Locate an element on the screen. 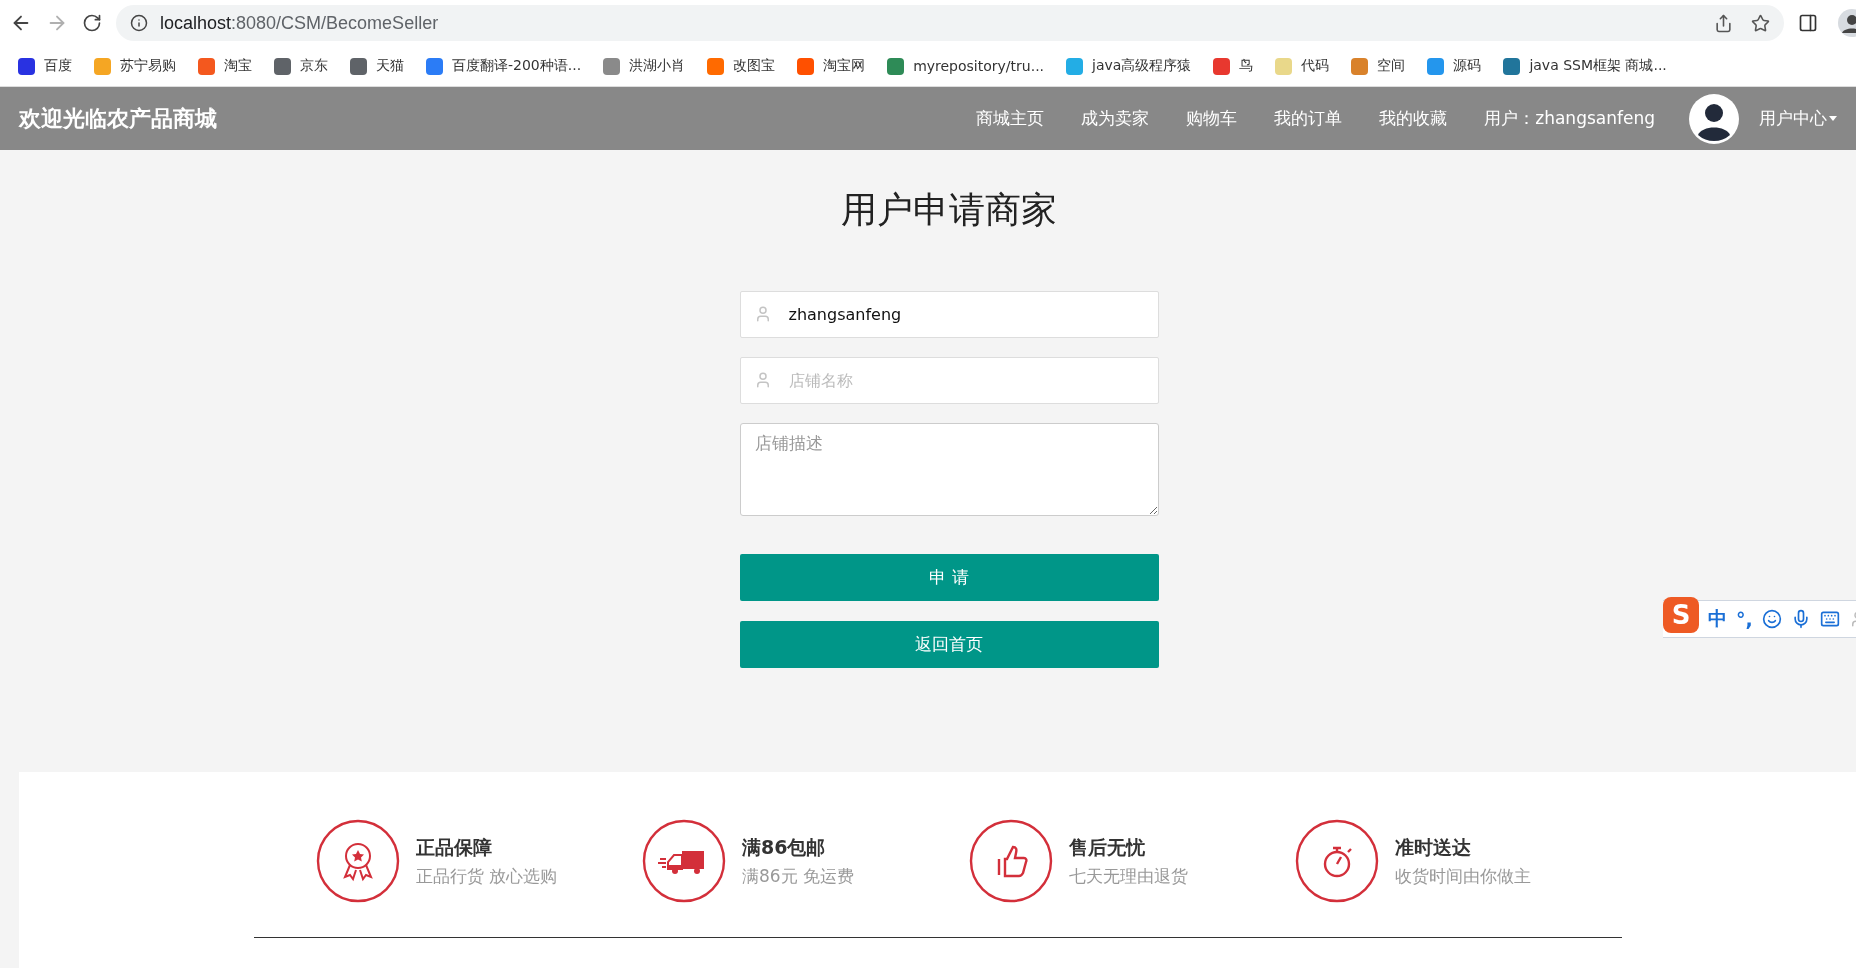 The height and width of the screenshot is (968, 1856). timer-icon is located at coordinates (1337, 861).